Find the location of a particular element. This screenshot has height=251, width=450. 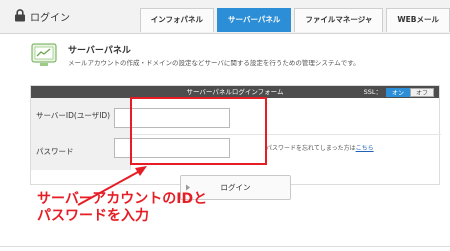

annotation-line-2: パスワードを入力 is located at coordinates (93, 216).